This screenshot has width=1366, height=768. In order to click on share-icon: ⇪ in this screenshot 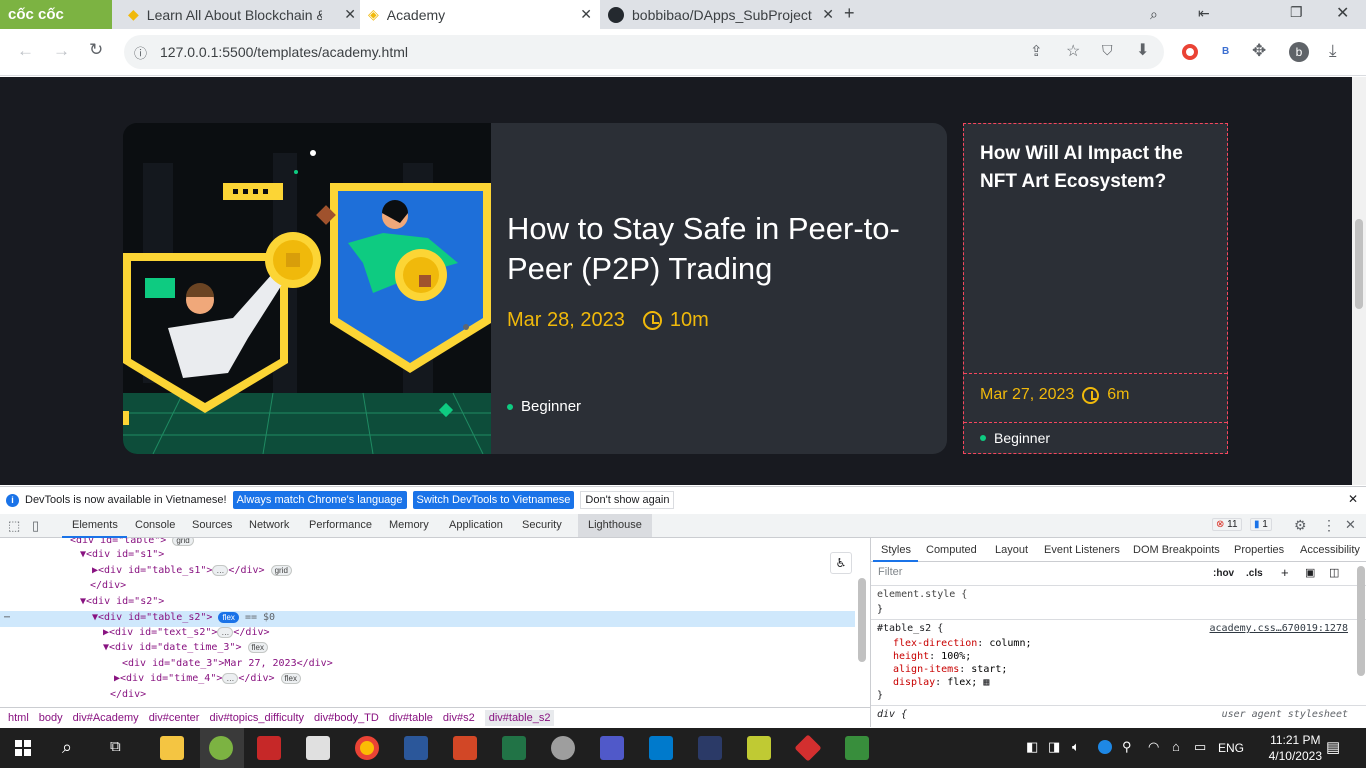, I will do `click(1036, 51)`.